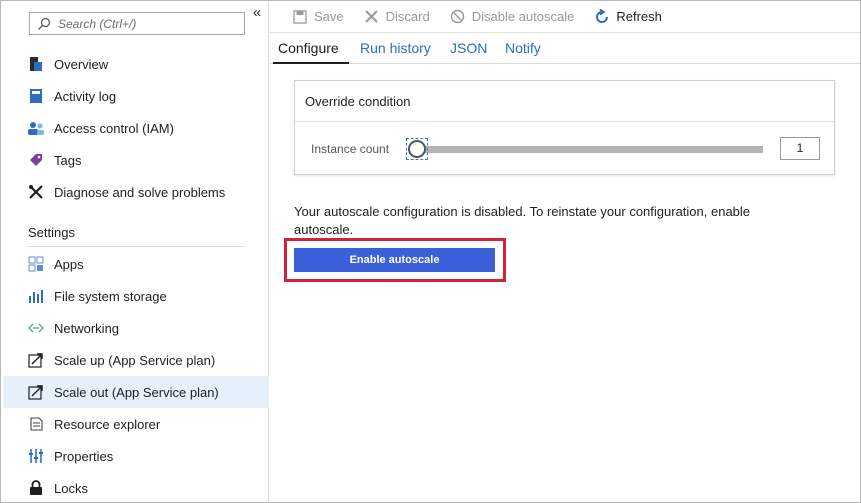  I want to click on tools-icon, so click(36, 192).